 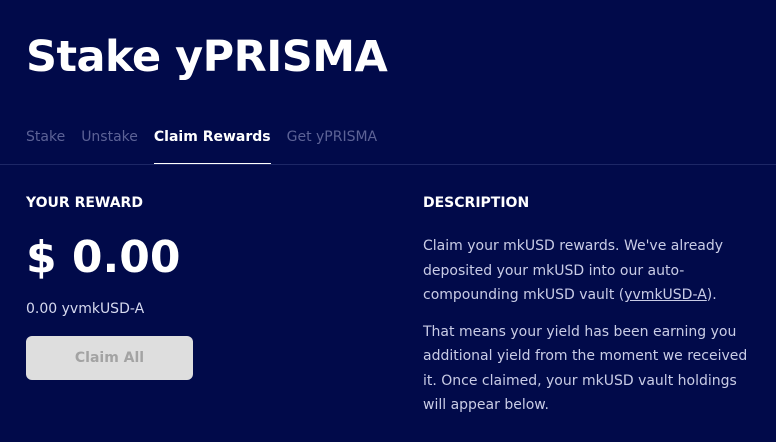 What do you see at coordinates (711, 295) in the screenshot?
I see `description-p1-end: ).` at bounding box center [711, 295].